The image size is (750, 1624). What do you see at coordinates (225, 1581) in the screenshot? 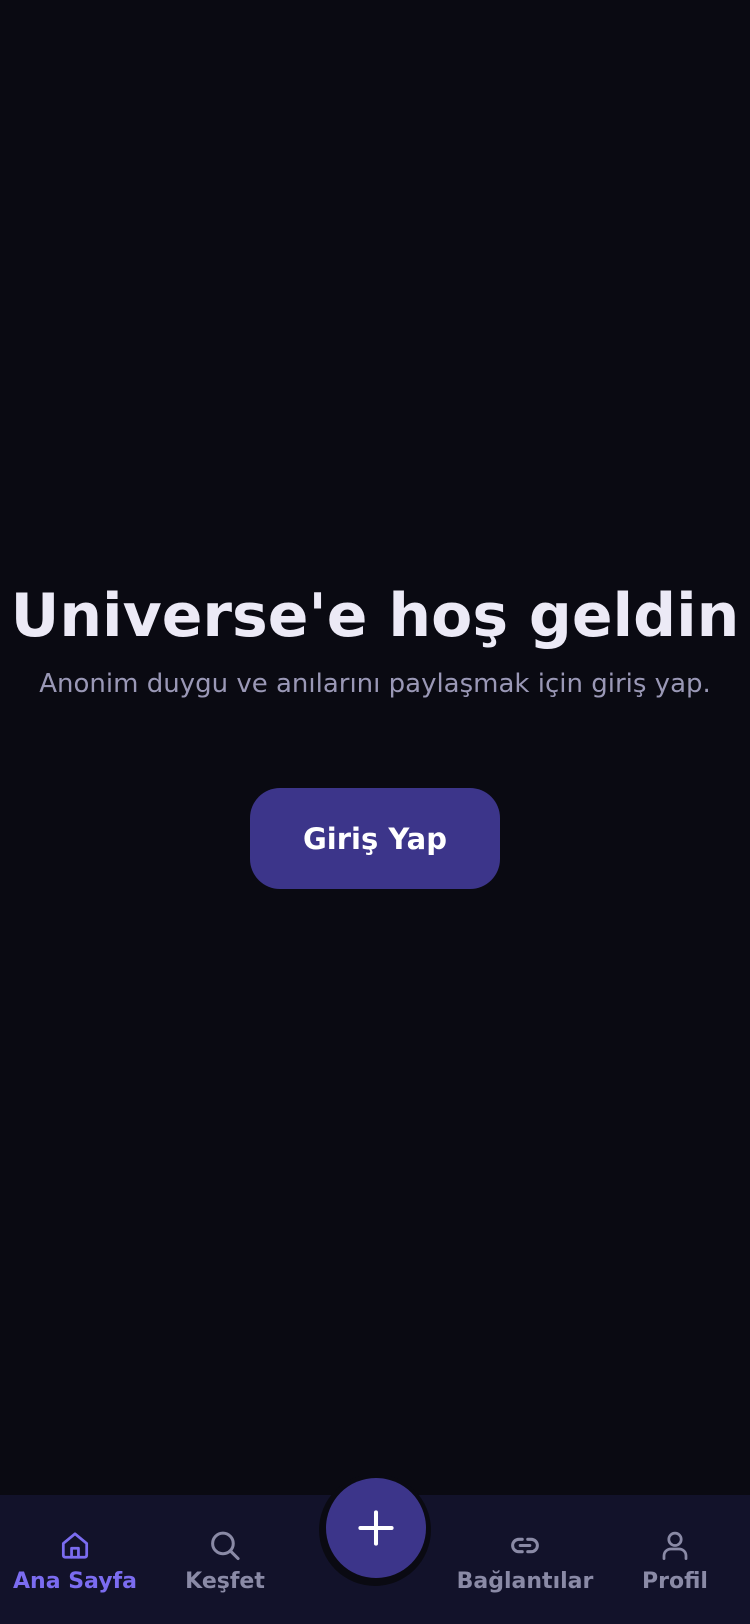
I see `tab-explore-label: Keşfet` at bounding box center [225, 1581].